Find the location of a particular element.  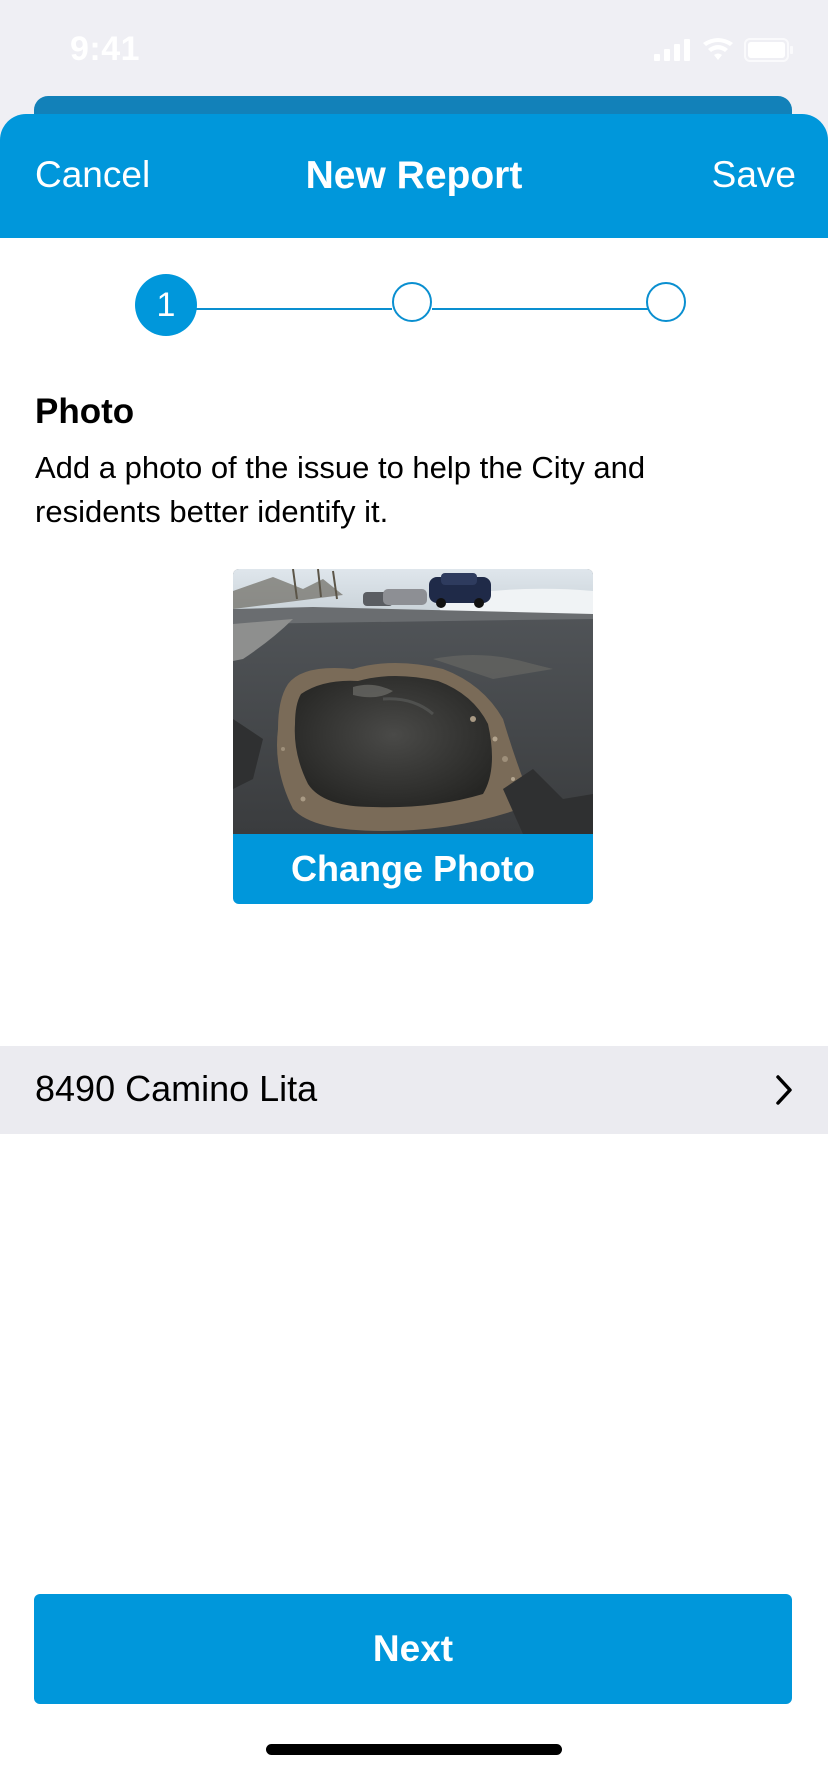

location-row: 8490 Camino Lita is located at coordinates (414, 1090).